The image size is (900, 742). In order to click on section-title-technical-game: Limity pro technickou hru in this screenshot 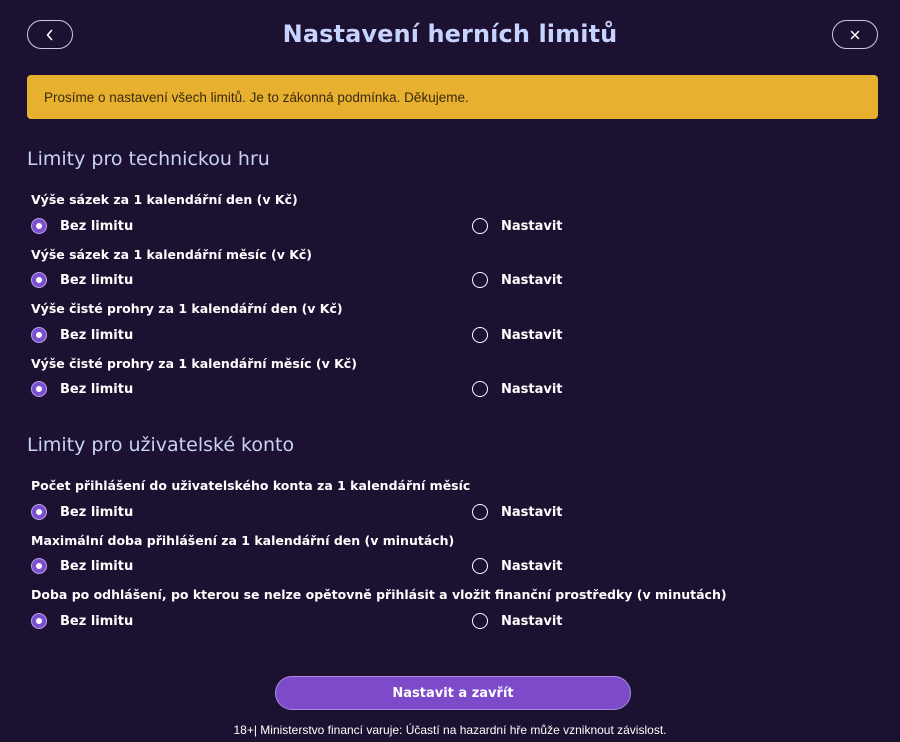, I will do `click(148, 159)`.